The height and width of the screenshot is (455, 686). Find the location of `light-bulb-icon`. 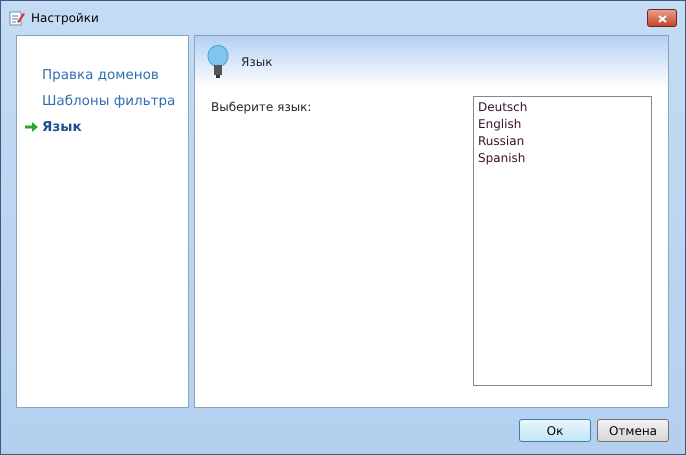

light-bulb-icon is located at coordinates (218, 62).